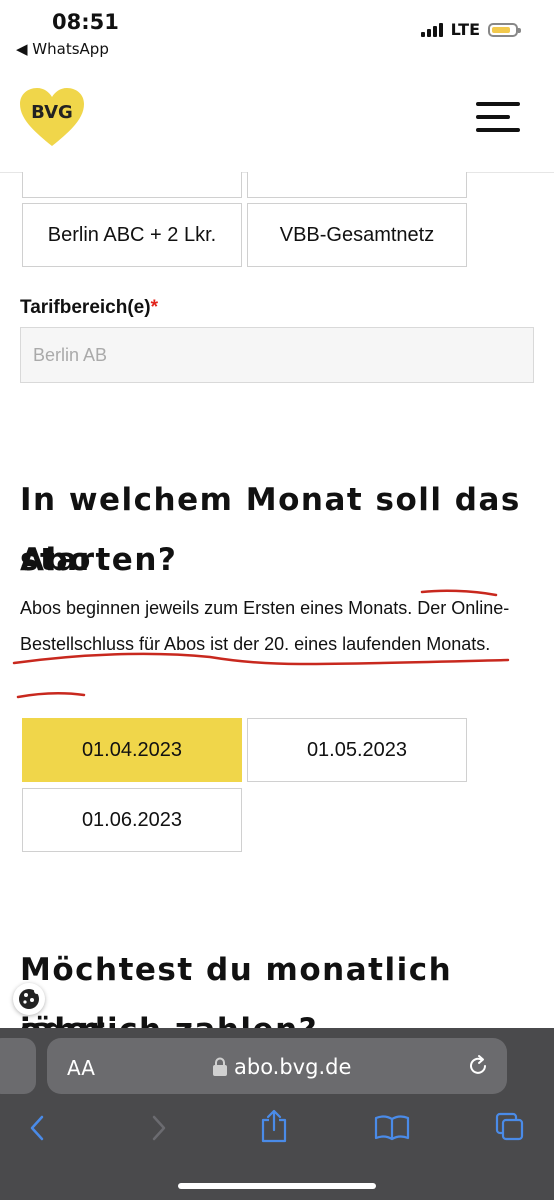  Describe the element at coordinates (292, 1067) in the screenshot. I see `url-text: abo.bvg.de` at that location.